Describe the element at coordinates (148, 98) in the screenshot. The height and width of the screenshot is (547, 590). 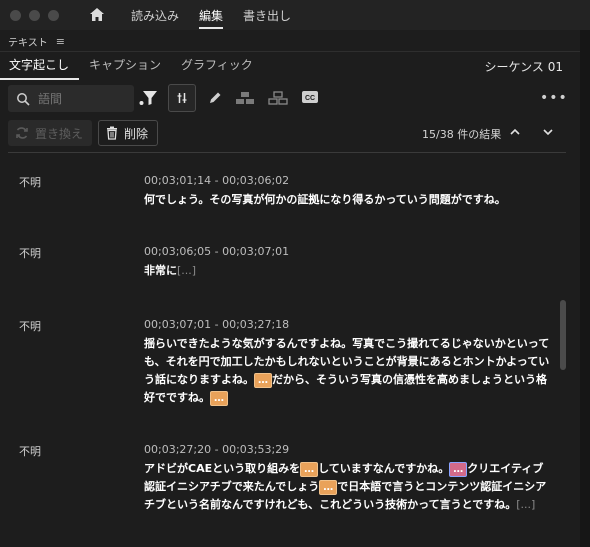
I see `filter-icon` at that location.